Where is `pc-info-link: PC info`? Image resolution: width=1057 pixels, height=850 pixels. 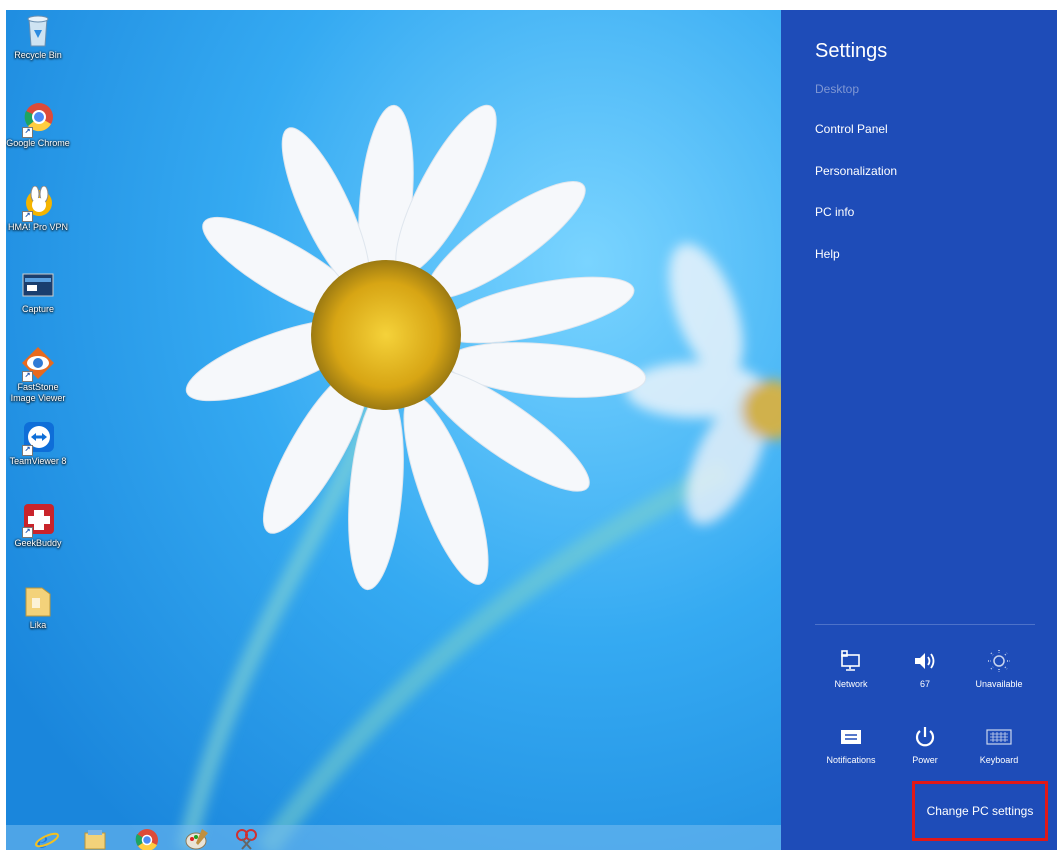 pc-info-link: PC info is located at coordinates (834, 212).